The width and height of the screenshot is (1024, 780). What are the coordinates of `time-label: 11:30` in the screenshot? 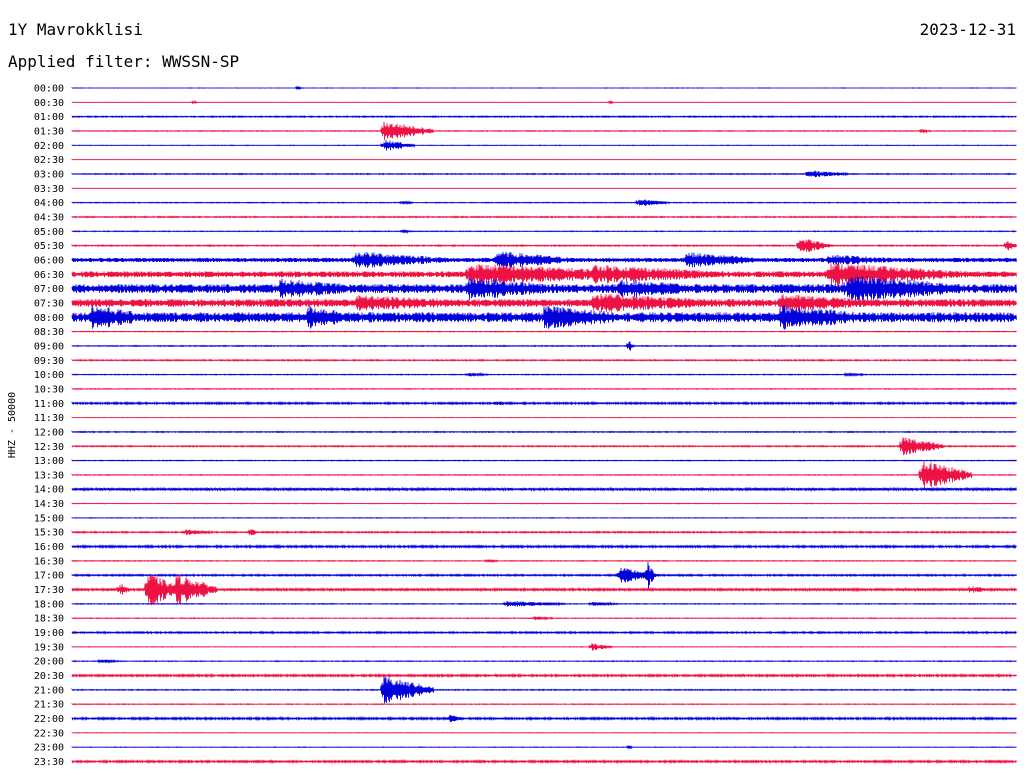 It's located at (49, 418).